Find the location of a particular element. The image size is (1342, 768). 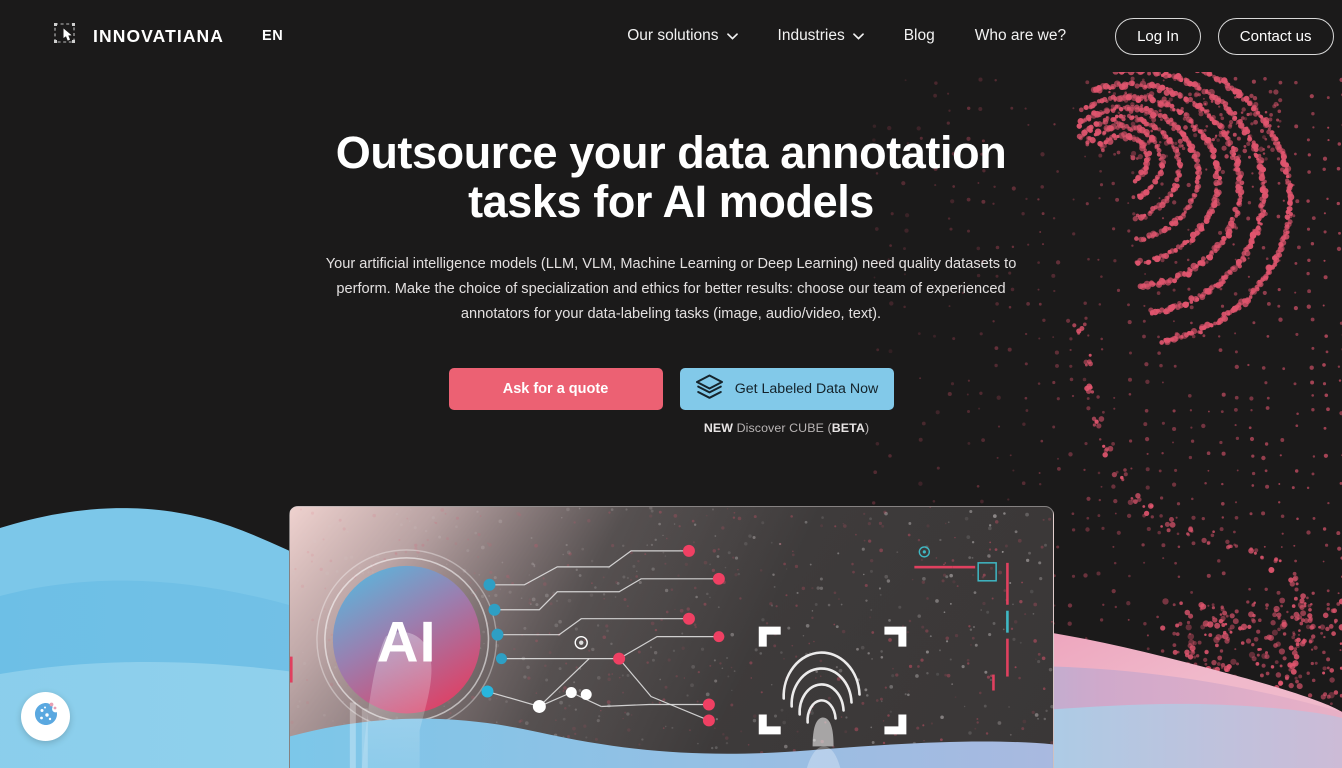

cookie-icon is located at coordinates (46, 716).